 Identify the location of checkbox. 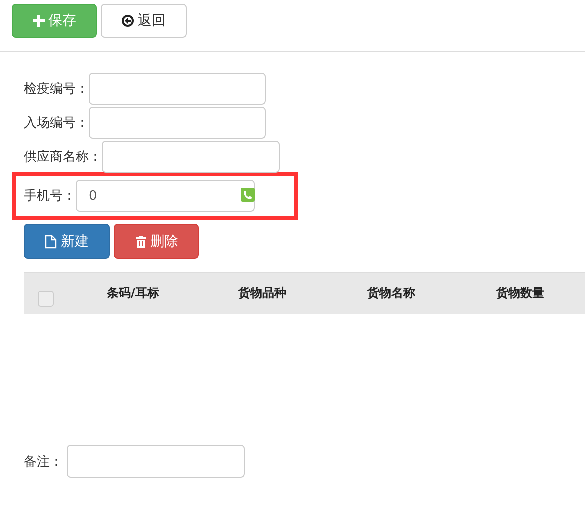
(46, 298).